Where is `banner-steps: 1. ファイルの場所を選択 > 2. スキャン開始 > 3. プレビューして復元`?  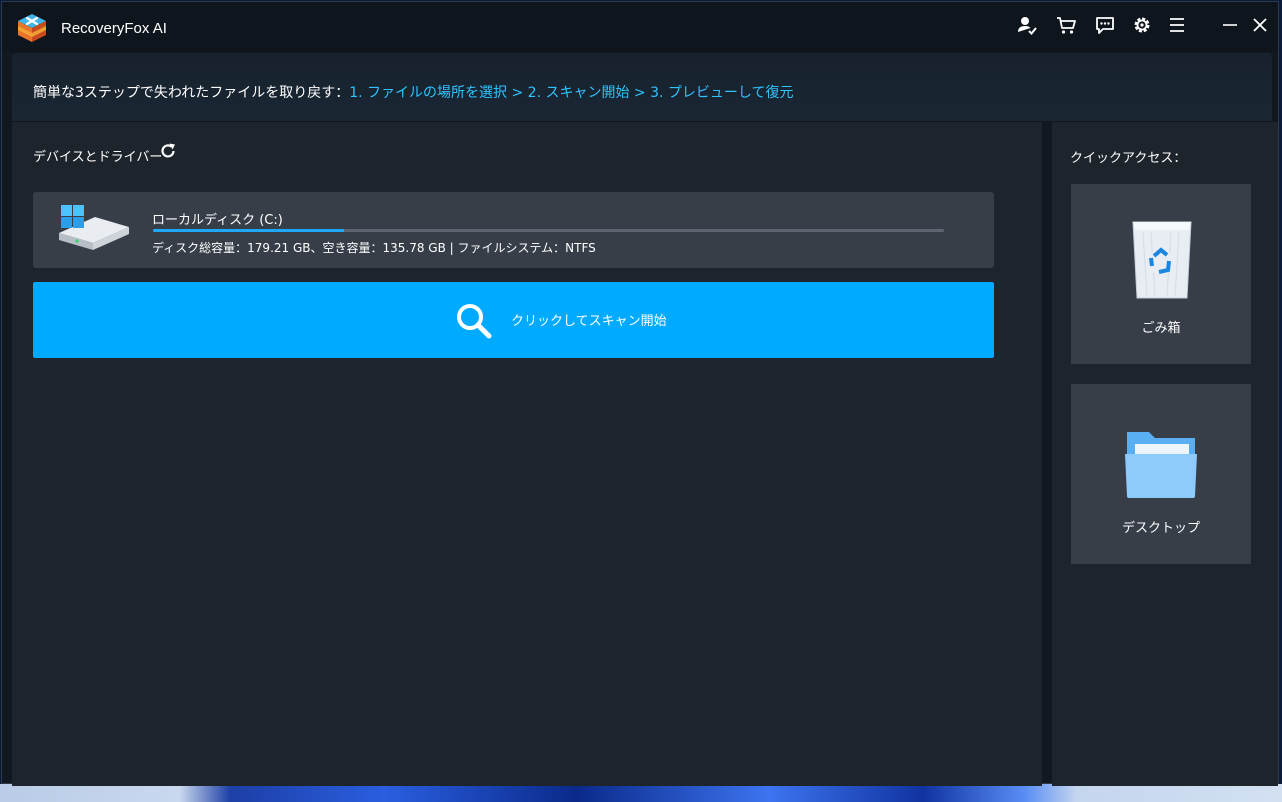
banner-steps: 1. ファイルの場所を選択 > 2. スキャン開始 > 3. プレビューして復元 is located at coordinates (571, 93).